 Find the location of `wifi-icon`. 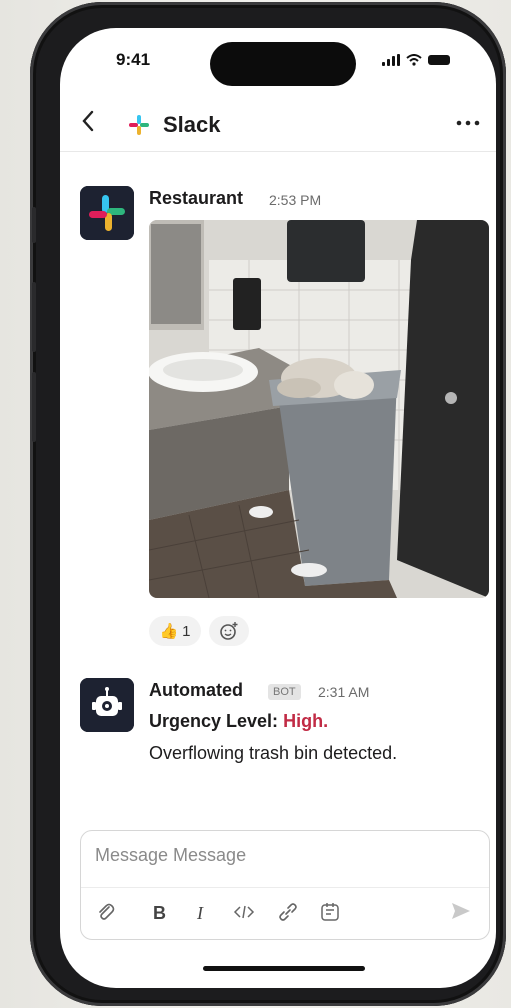

wifi-icon is located at coordinates (414, 60).